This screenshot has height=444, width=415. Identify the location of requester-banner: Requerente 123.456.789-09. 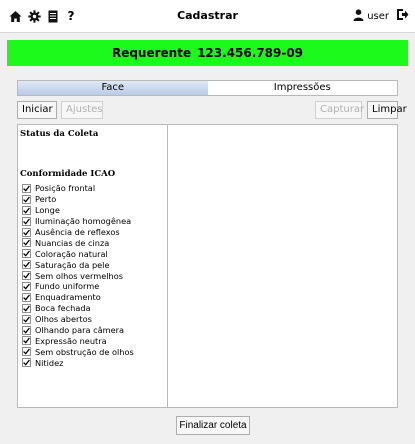
(207, 53).